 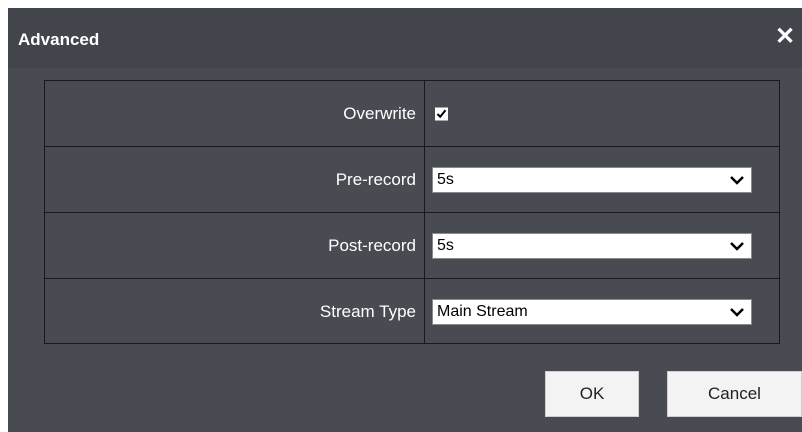 I want to click on post-record-label: Post-record, so click(x=372, y=245).